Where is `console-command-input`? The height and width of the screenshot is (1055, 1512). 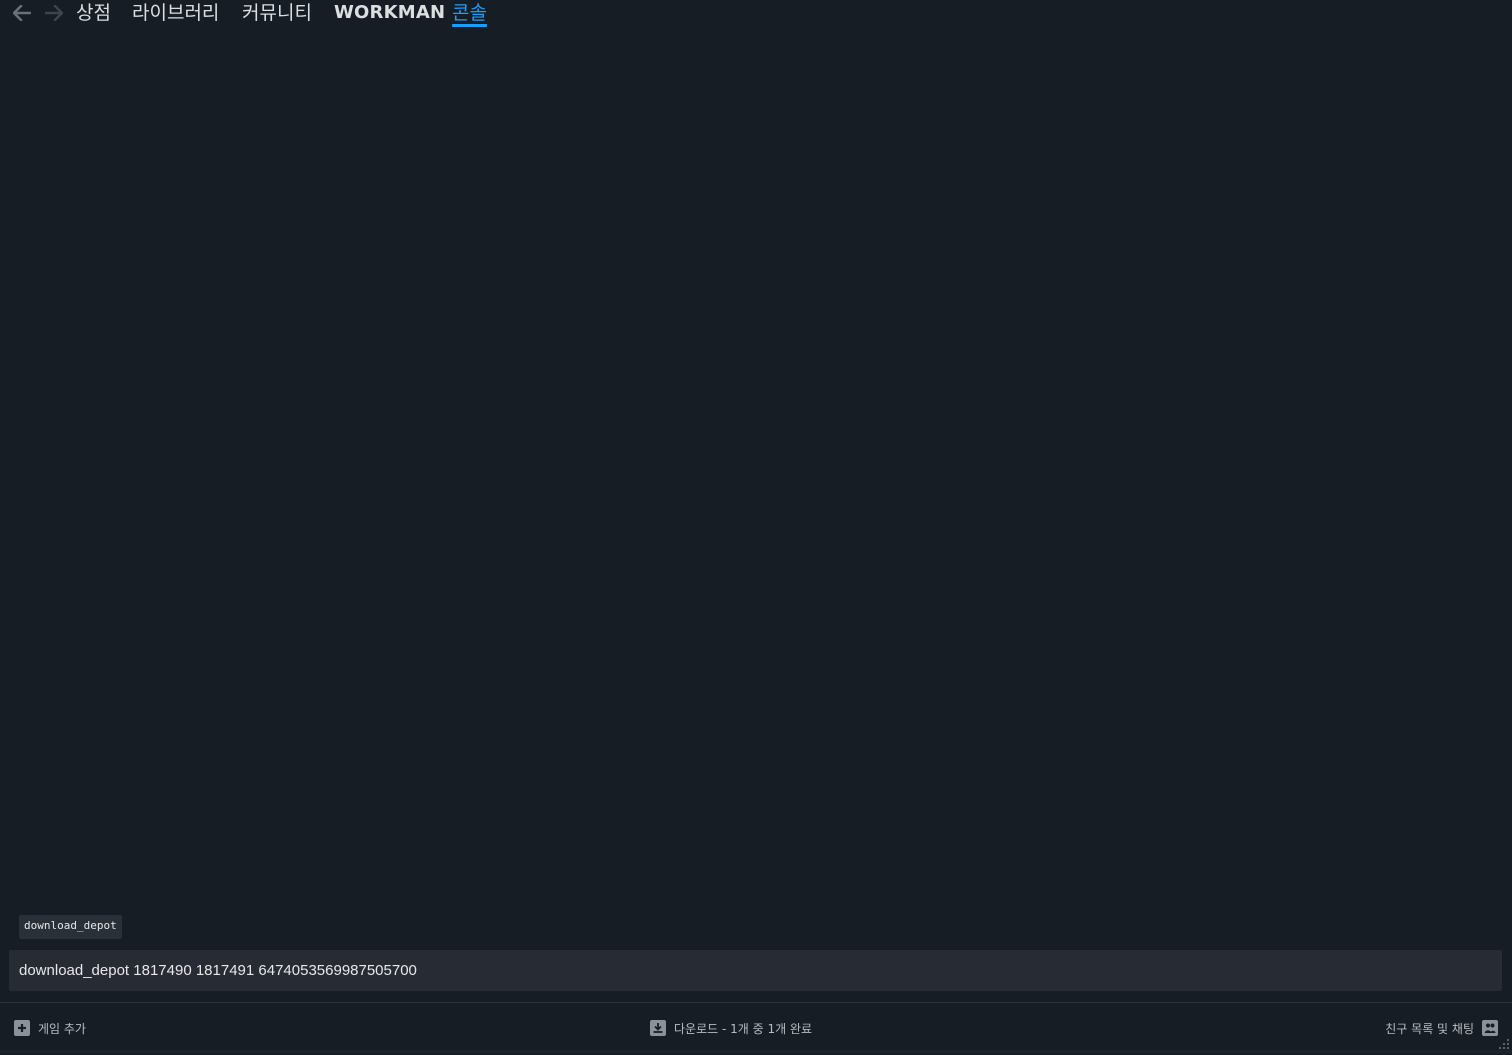 console-command-input is located at coordinates (755, 970).